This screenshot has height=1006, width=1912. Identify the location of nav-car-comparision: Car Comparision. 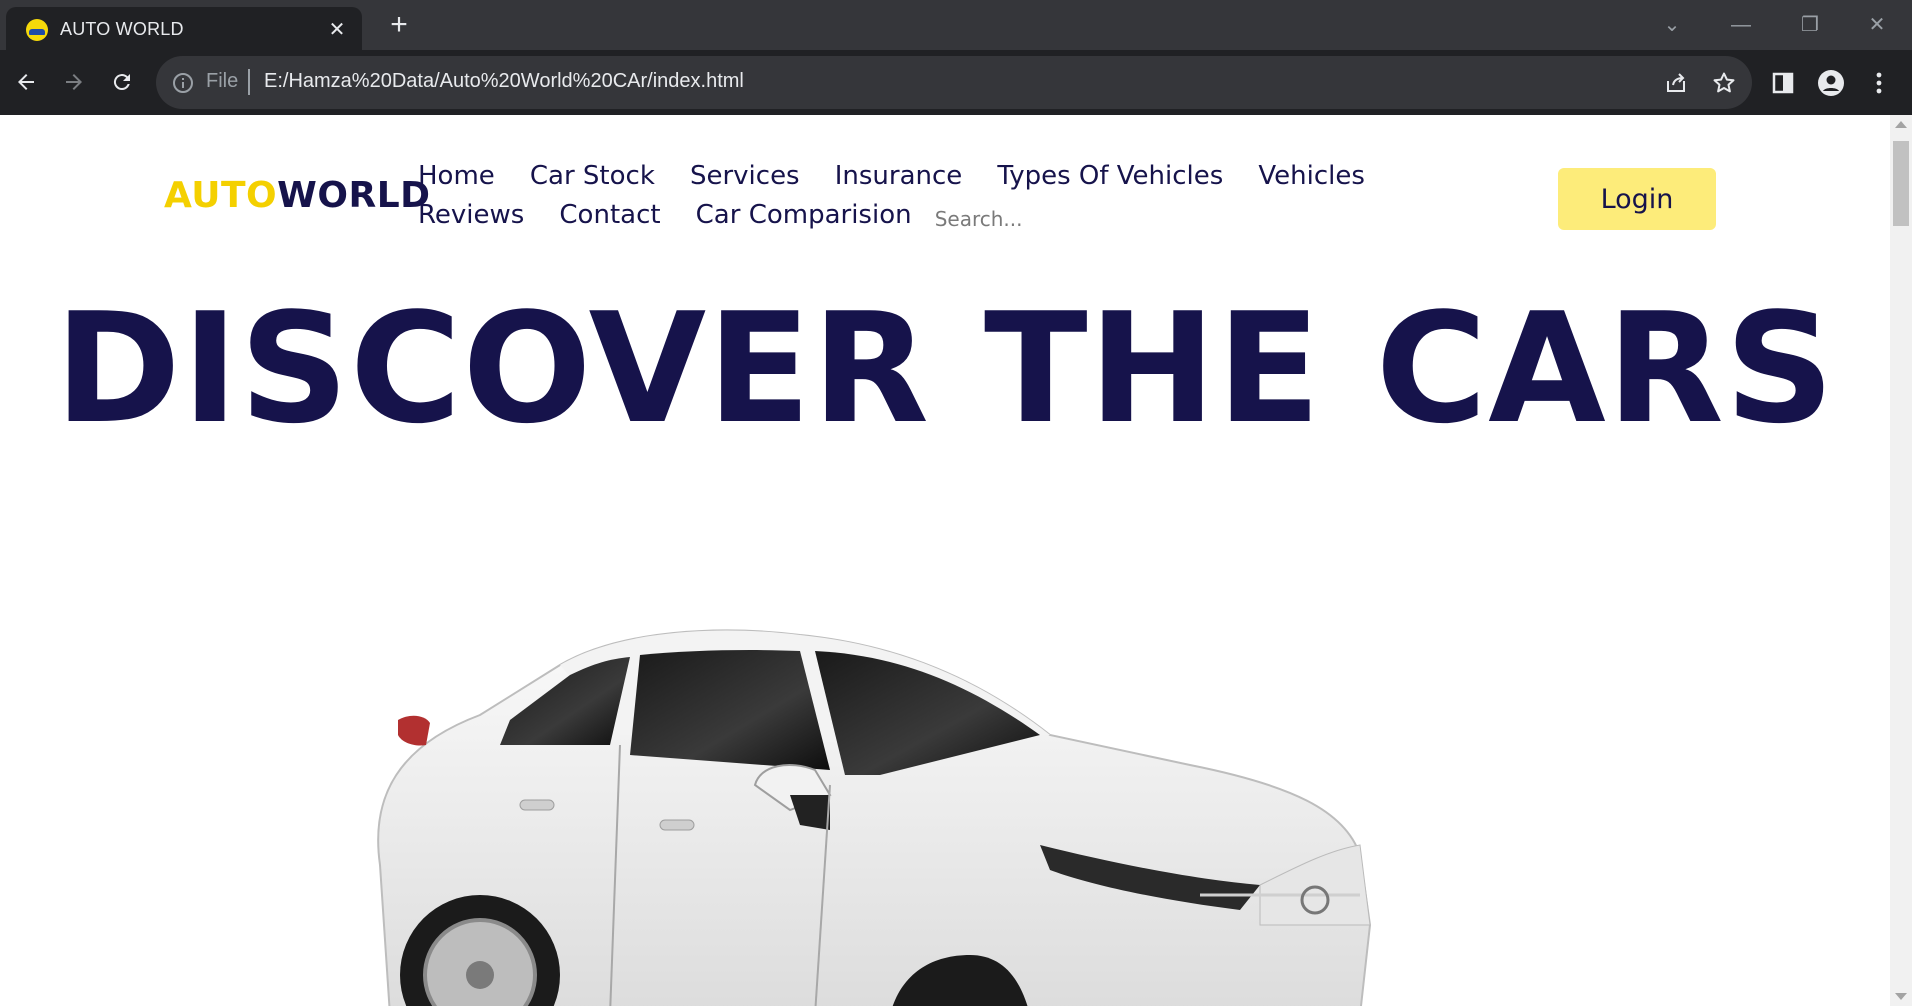
(804, 215).